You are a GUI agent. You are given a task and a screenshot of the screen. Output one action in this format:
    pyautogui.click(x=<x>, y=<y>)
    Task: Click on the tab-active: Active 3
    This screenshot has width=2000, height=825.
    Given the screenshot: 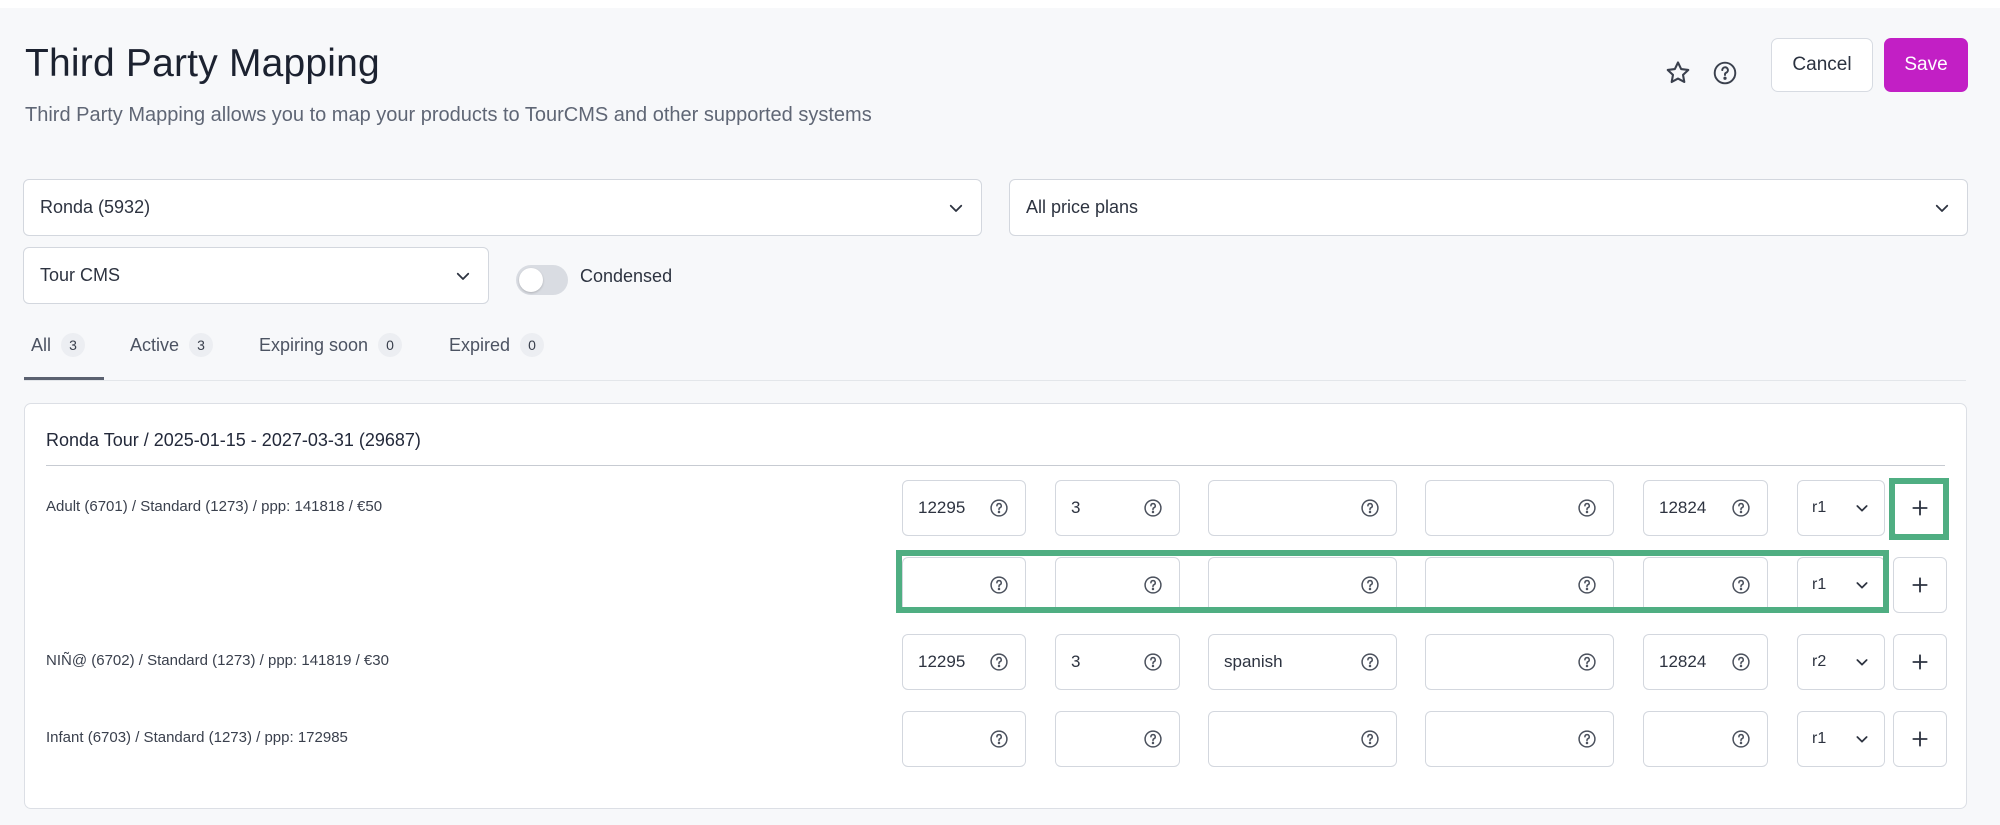 What is the action you would take?
    pyautogui.click(x=172, y=345)
    